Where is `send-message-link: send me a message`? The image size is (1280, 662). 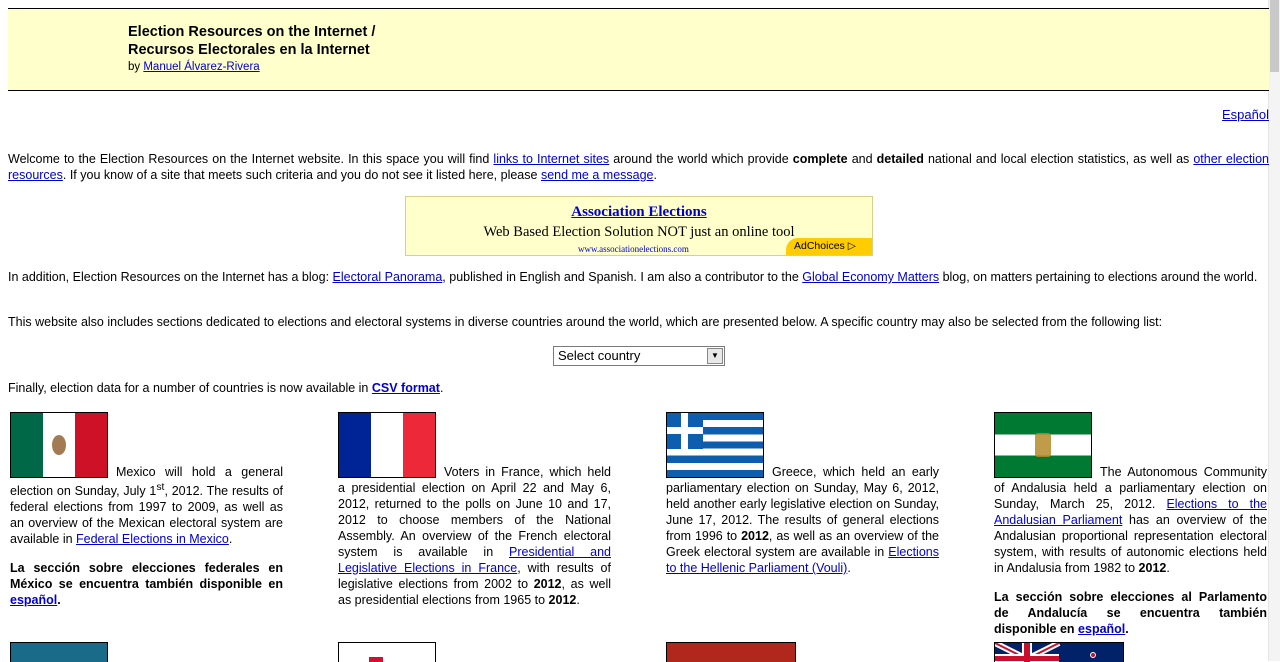
send-message-link: send me a message is located at coordinates (597, 175).